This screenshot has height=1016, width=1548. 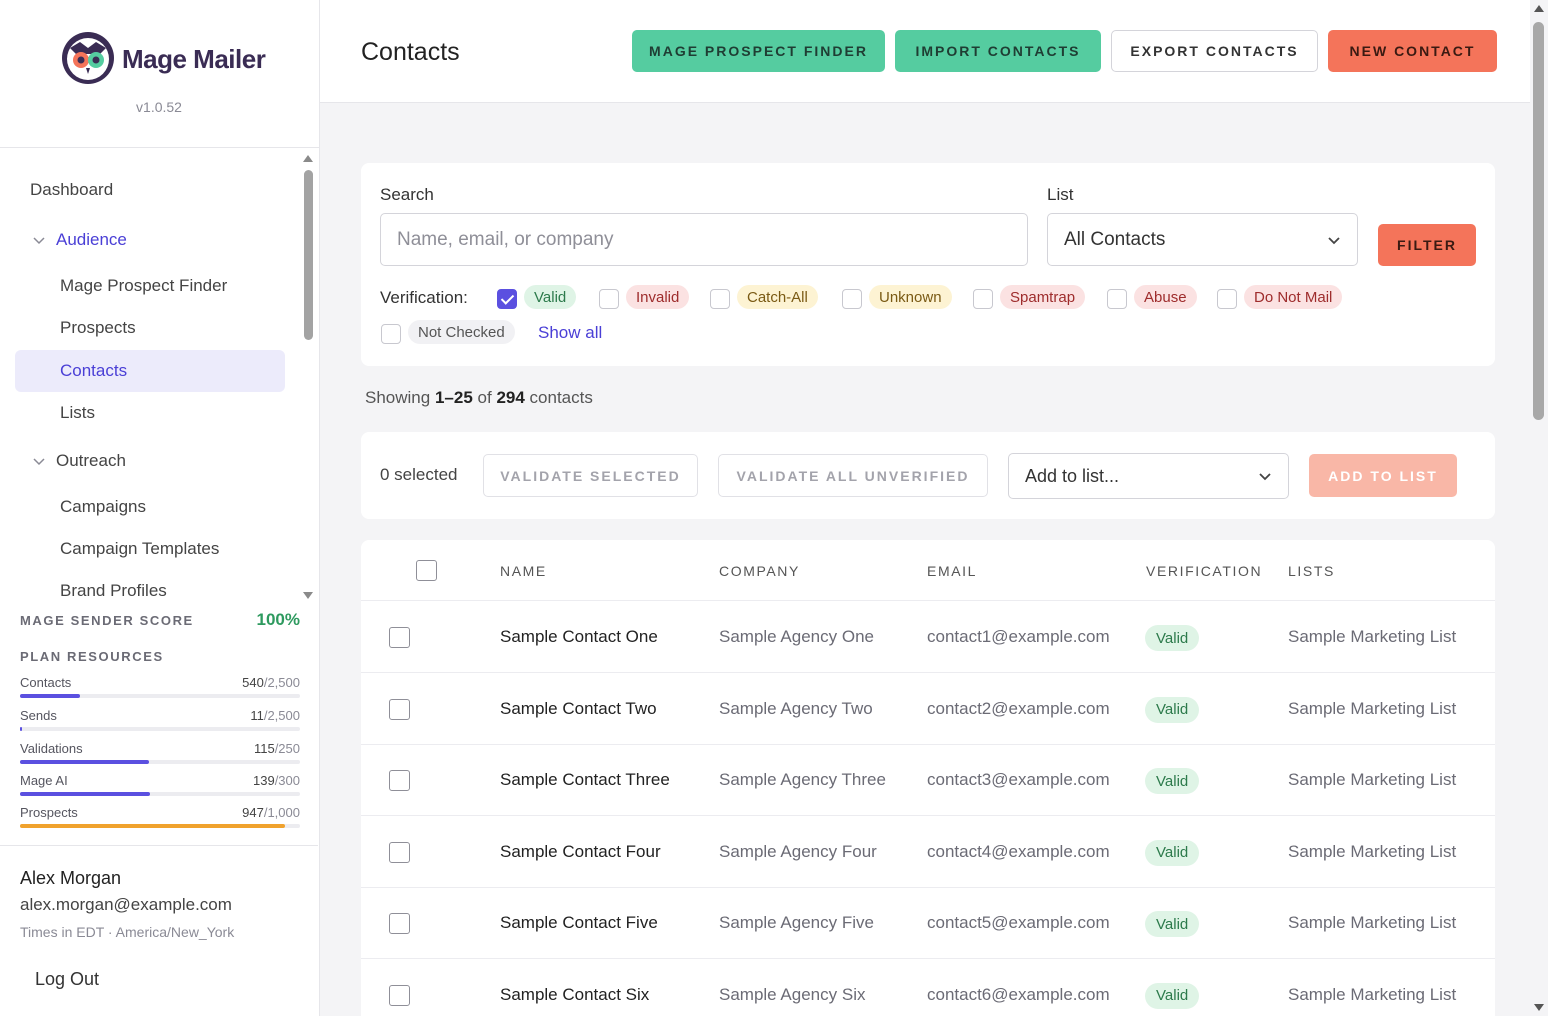 I want to click on mage-prospect-finder-button: MAGE PROSPECT FINDER, so click(x=758, y=51).